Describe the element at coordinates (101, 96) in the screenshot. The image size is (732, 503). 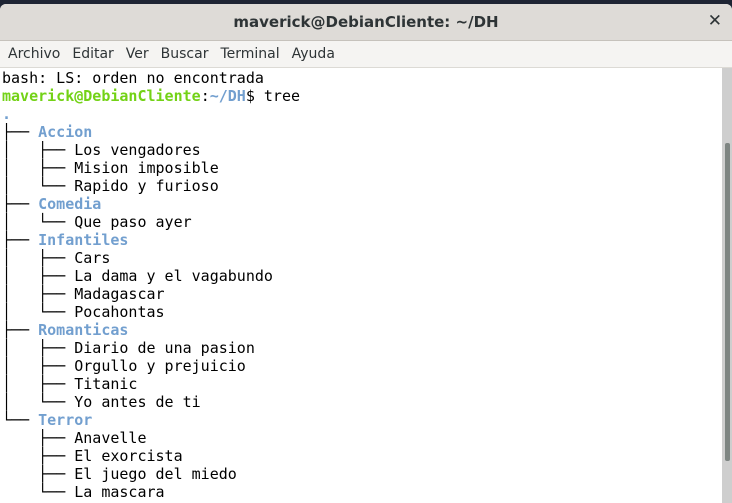
I see `prompt-user-host: maverick@DebianCliente` at that location.